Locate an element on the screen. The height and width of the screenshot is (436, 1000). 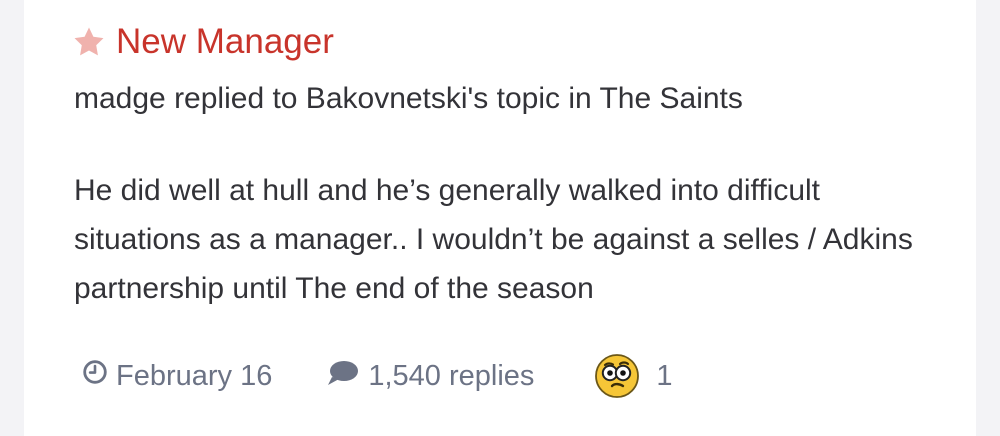
confused-emoji-icon is located at coordinates (617, 376).